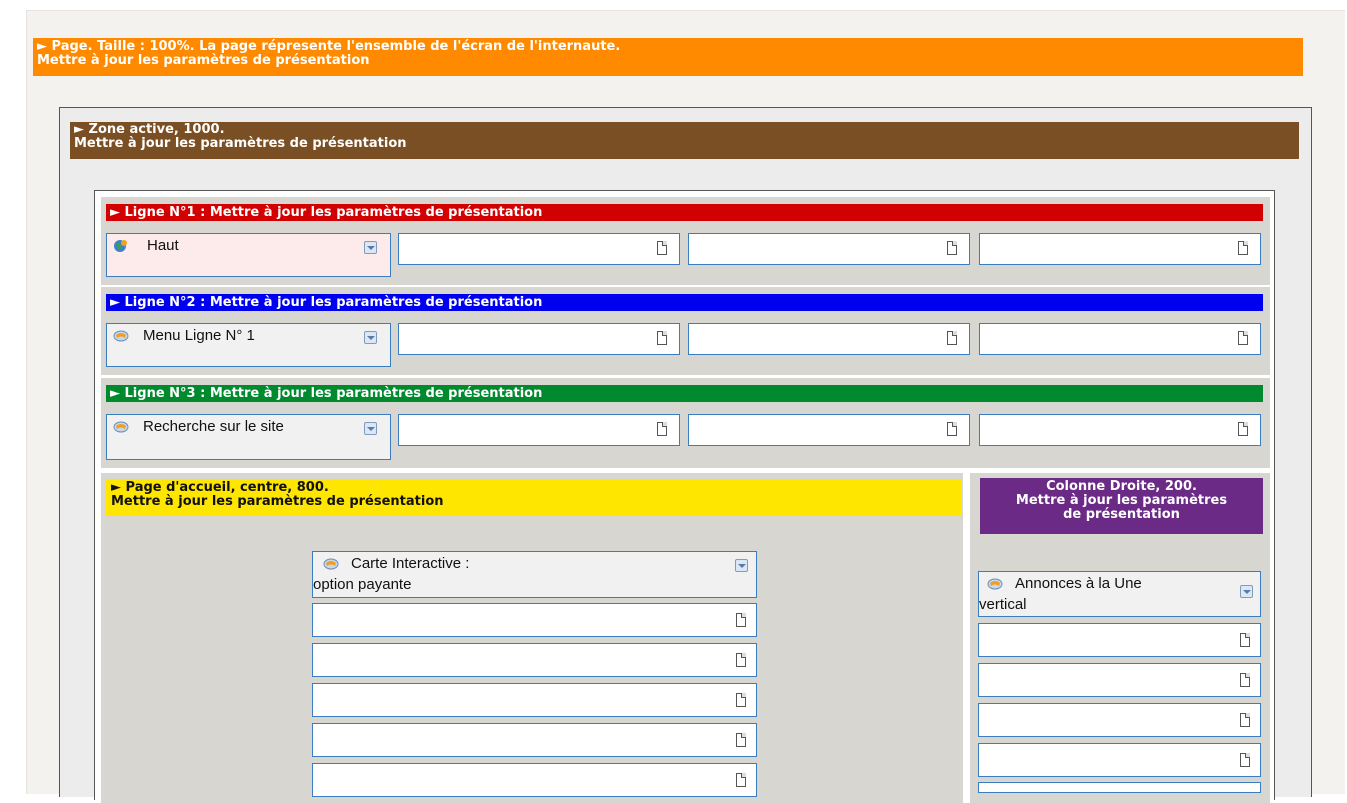 The image size is (1347, 803). Describe the element at coordinates (120, 246) in the screenshot. I see `globe-icon` at that location.